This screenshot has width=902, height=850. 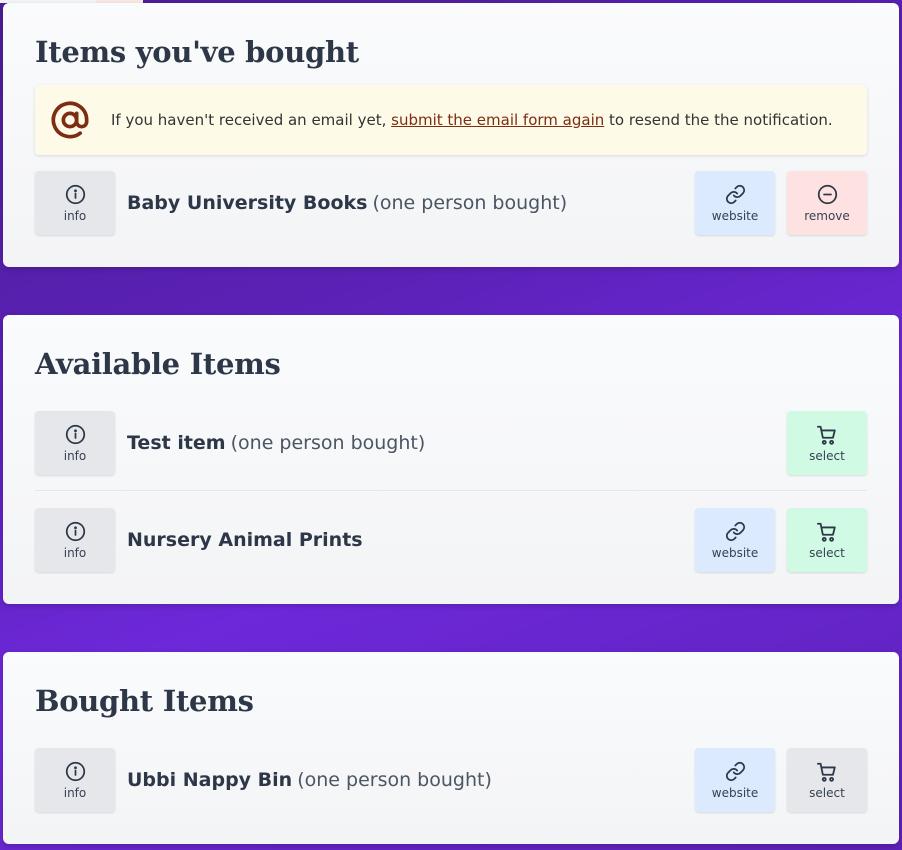 I want to click on item-name: Baby University Books, so click(x=247, y=203).